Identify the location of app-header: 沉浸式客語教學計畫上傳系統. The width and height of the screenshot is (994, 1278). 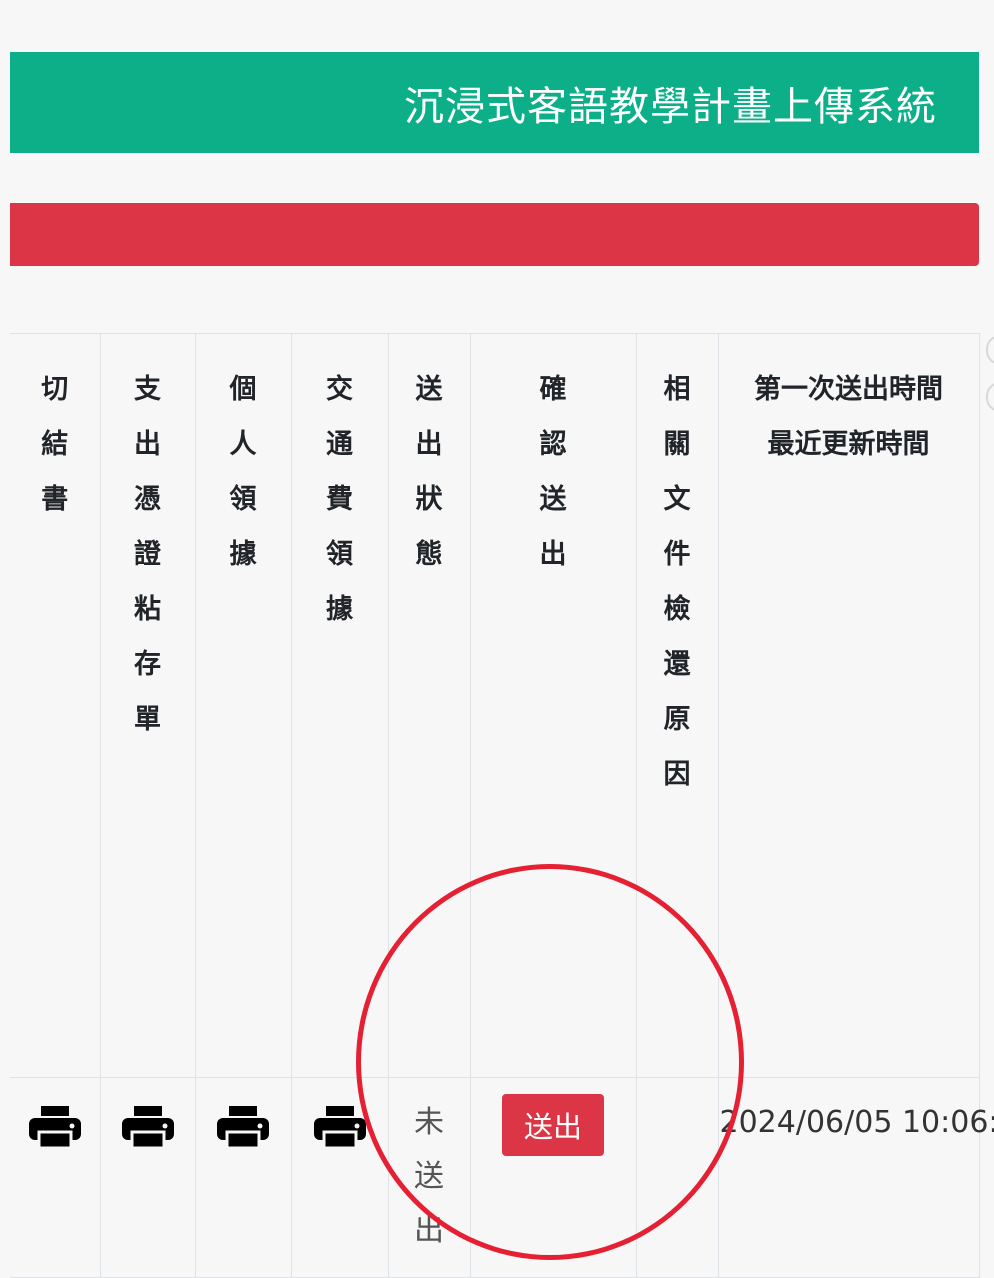
(494, 102).